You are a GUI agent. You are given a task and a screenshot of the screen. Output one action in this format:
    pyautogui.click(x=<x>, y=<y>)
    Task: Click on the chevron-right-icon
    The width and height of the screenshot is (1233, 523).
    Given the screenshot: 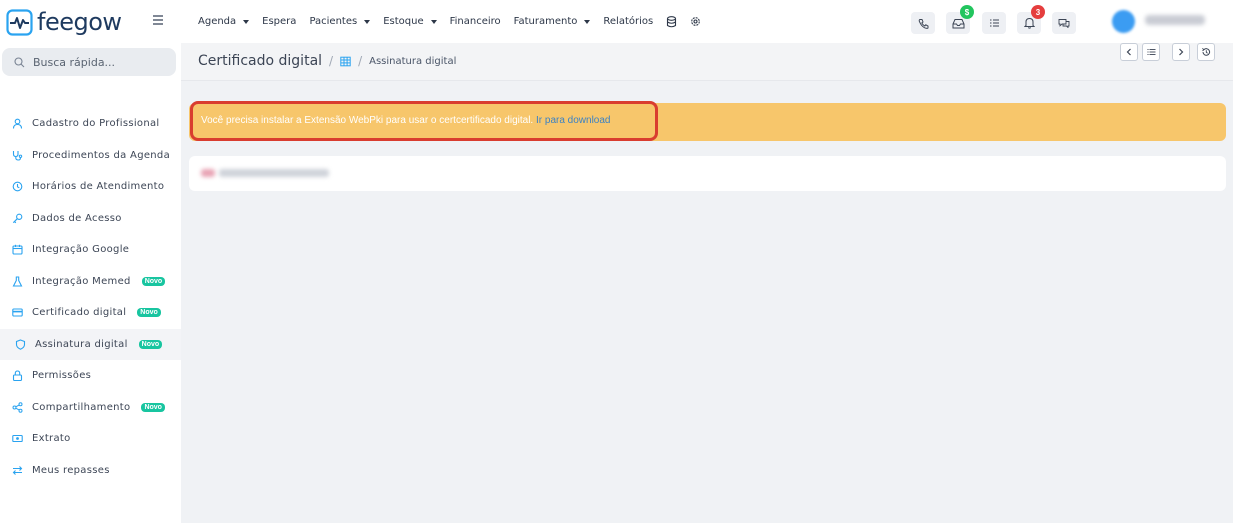 What is the action you would take?
    pyautogui.click(x=1181, y=52)
    